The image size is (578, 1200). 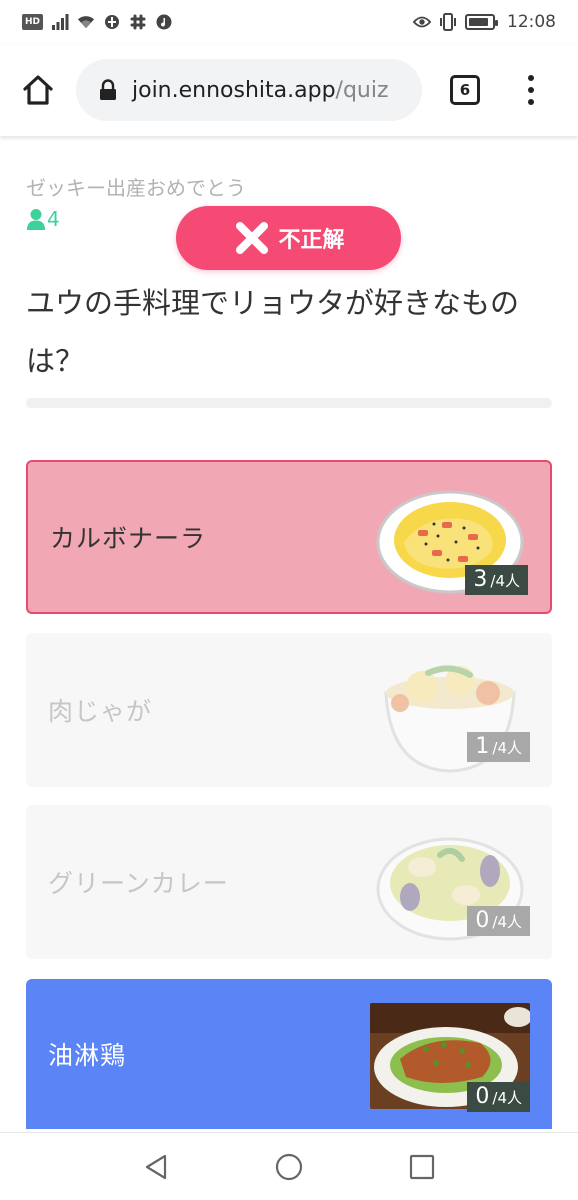 What do you see at coordinates (289, 710) in the screenshot?
I see `choice-nikujaga: 肉じゃが 1/4人` at bounding box center [289, 710].